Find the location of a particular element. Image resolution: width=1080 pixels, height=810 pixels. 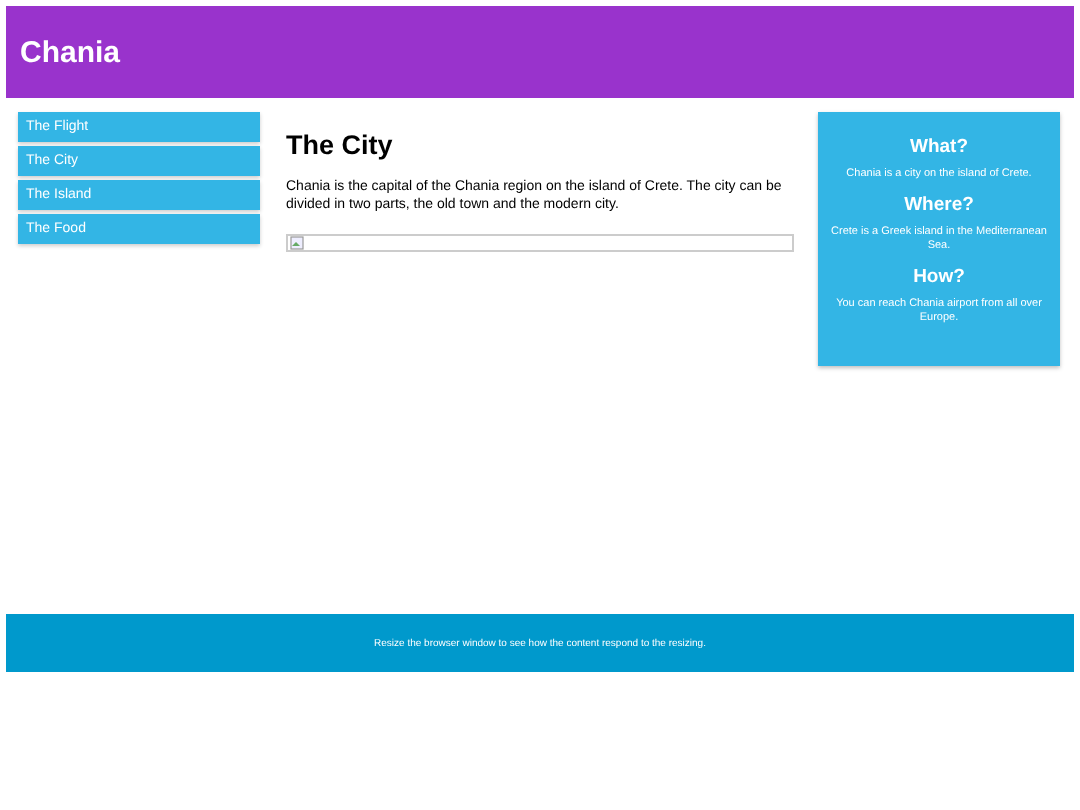

broken-image-icon is located at coordinates (297, 243).